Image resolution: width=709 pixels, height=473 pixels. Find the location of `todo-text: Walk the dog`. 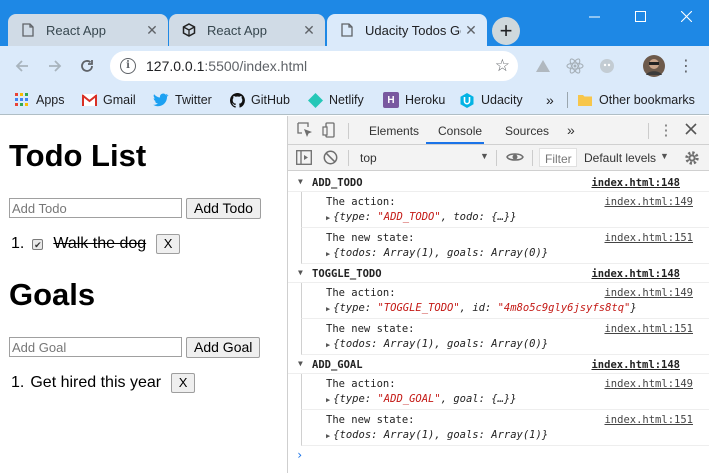

todo-text: Walk the dog is located at coordinates (99, 244).